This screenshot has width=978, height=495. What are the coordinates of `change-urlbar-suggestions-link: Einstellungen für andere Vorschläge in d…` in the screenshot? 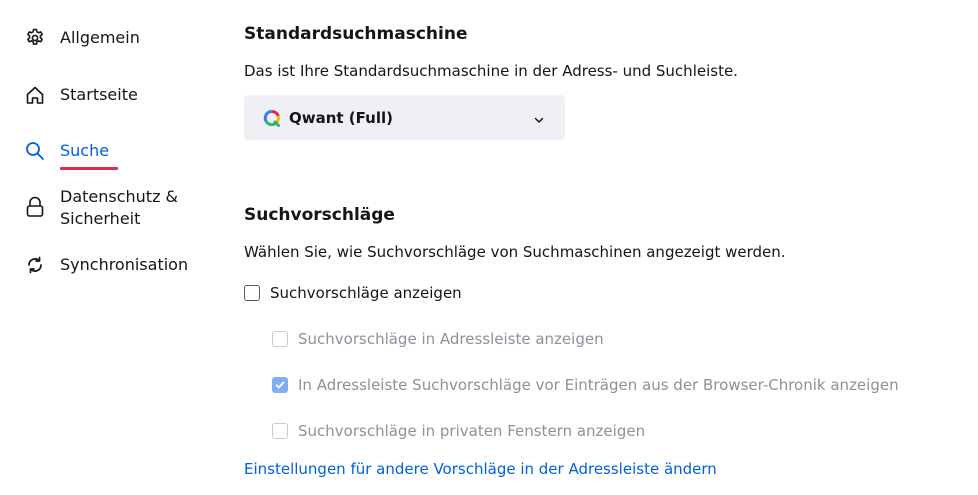 It's located at (480, 469).